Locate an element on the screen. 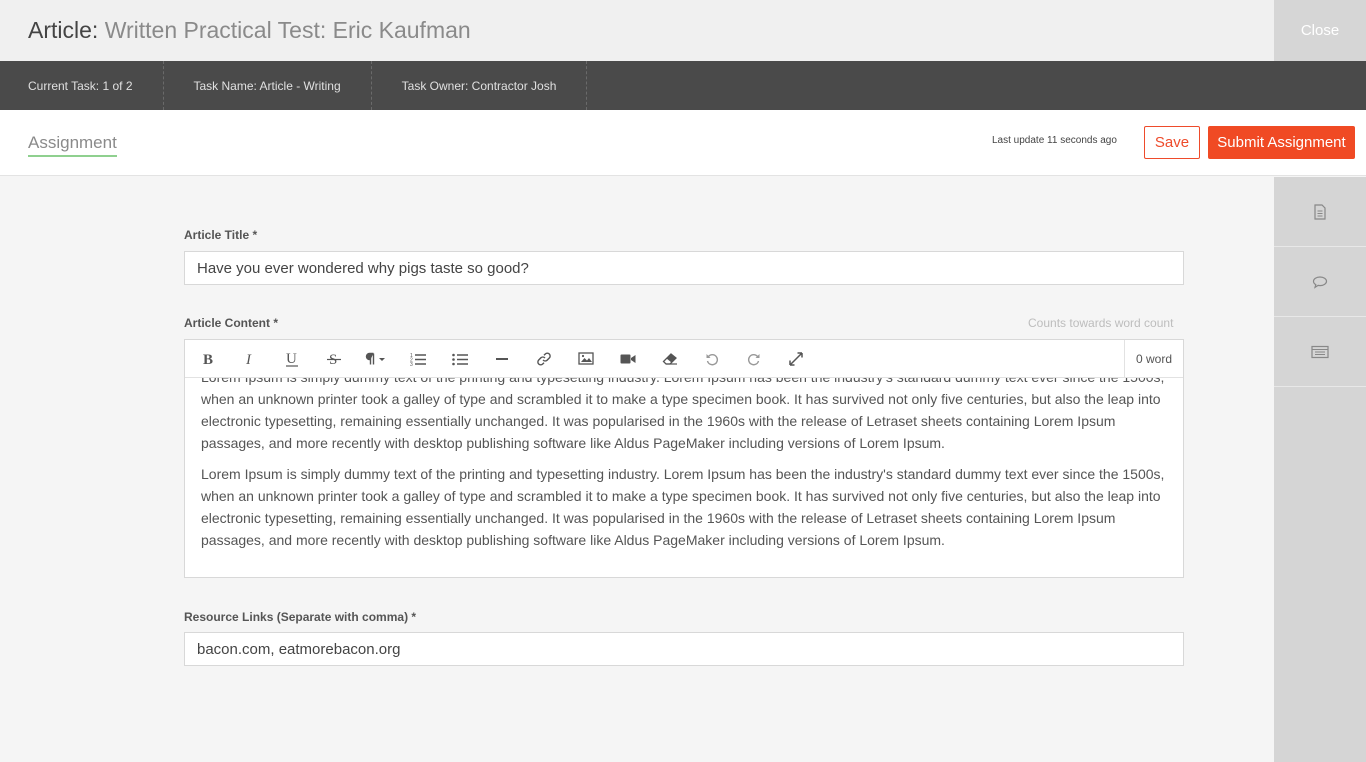 The width and height of the screenshot is (1366, 762). article-content-label: Article Content * is located at coordinates (231, 323).